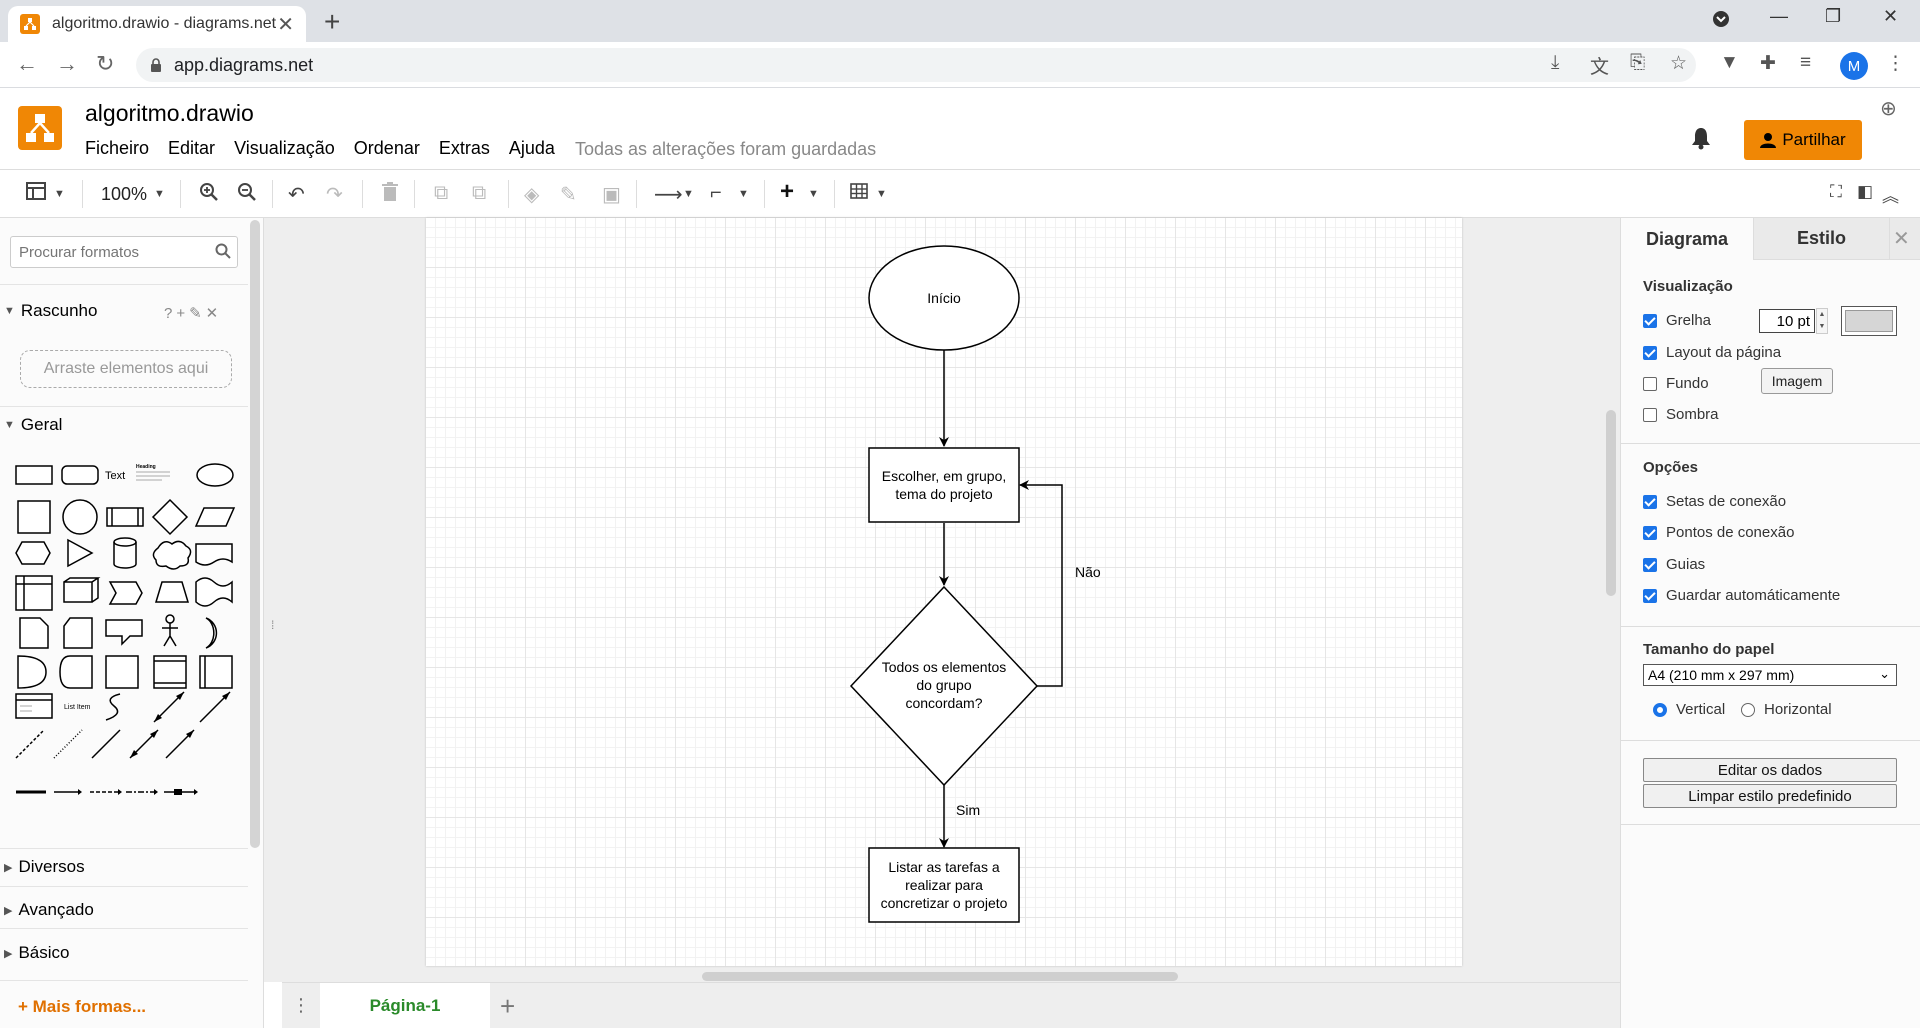 The width and height of the screenshot is (1920, 1028). What do you see at coordinates (115, 476) in the screenshot?
I see `text-shape: Text` at bounding box center [115, 476].